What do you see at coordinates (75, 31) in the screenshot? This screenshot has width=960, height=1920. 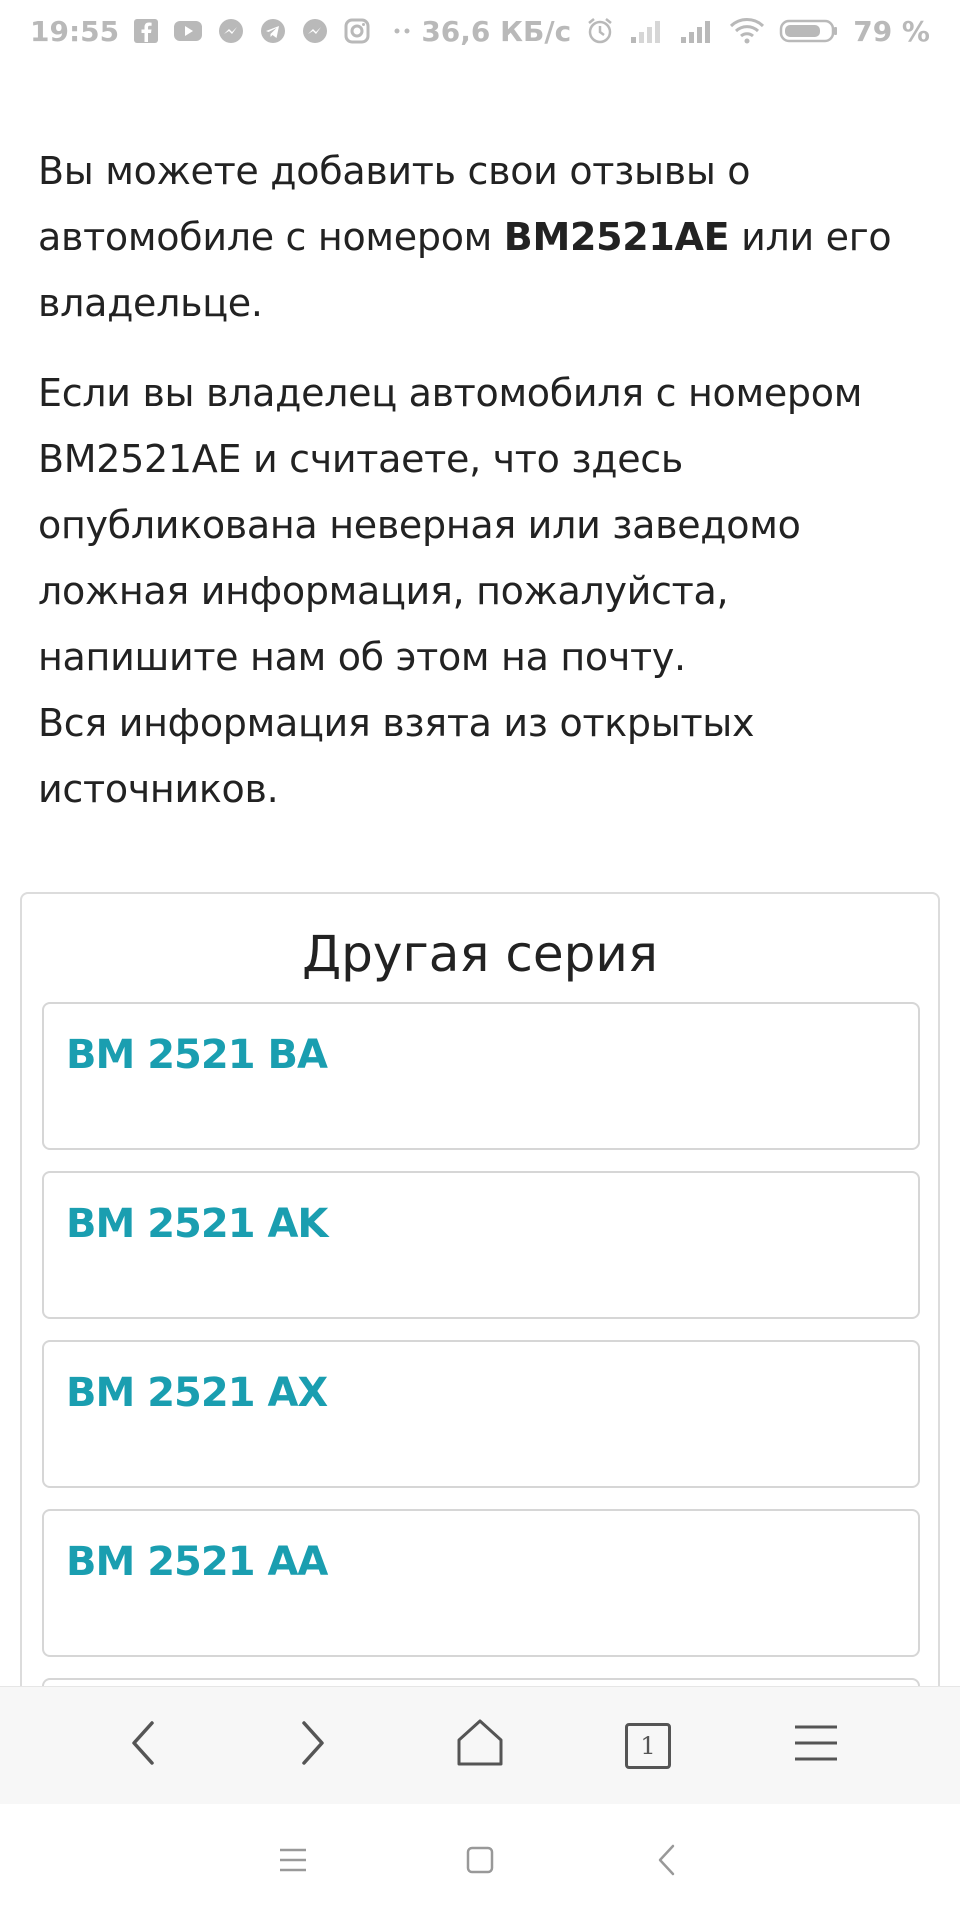 I see `status-time: 19:55` at bounding box center [75, 31].